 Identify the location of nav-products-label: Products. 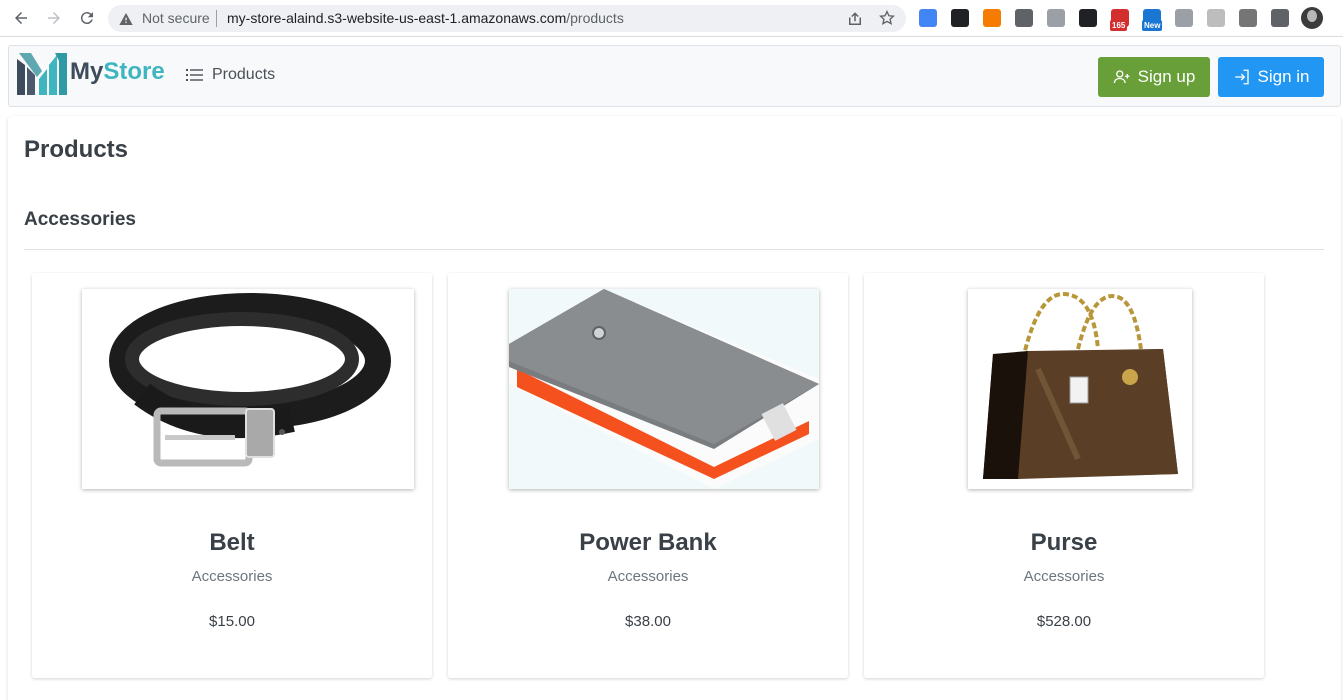
(244, 74).